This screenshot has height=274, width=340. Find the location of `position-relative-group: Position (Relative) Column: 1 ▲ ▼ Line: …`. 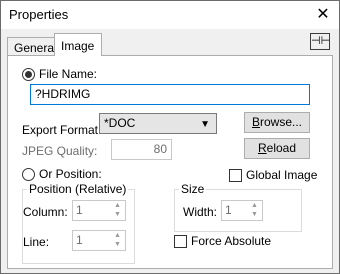

position-relative-group: Position (Relative) Column: 1 ▲ ▼ Line: … is located at coordinates (78, 223).